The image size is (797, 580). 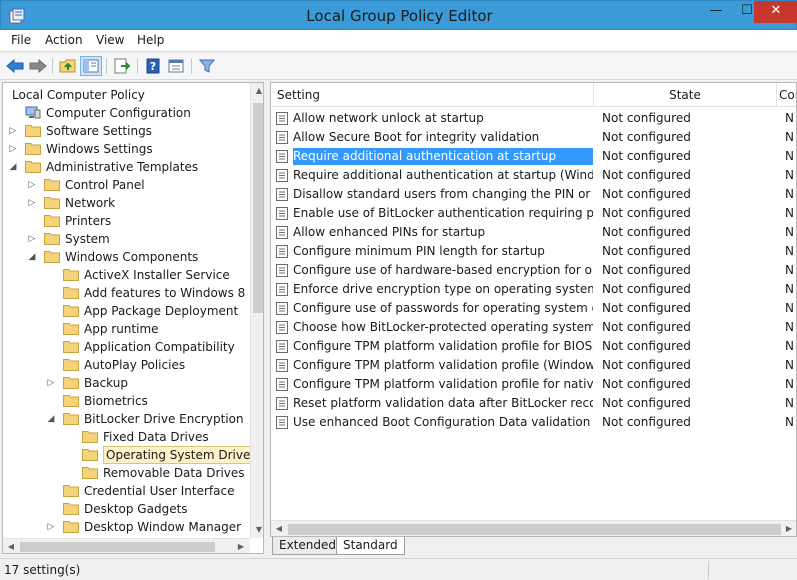 What do you see at coordinates (21, 40) in the screenshot?
I see `menu-file: File` at bounding box center [21, 40].